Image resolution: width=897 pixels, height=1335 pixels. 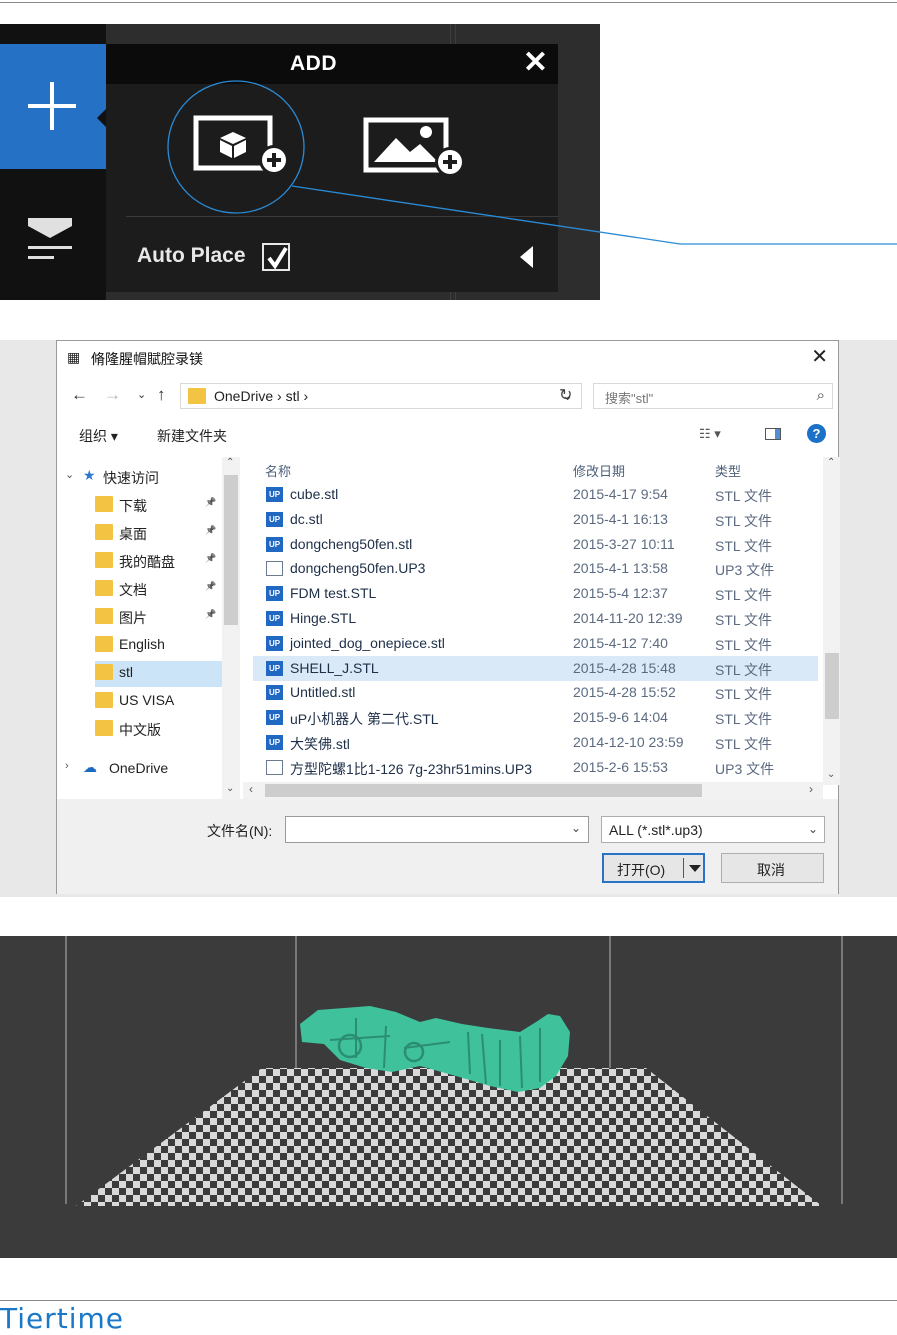 I want to click on preview-pane-icon, so click(x=773, y=434).